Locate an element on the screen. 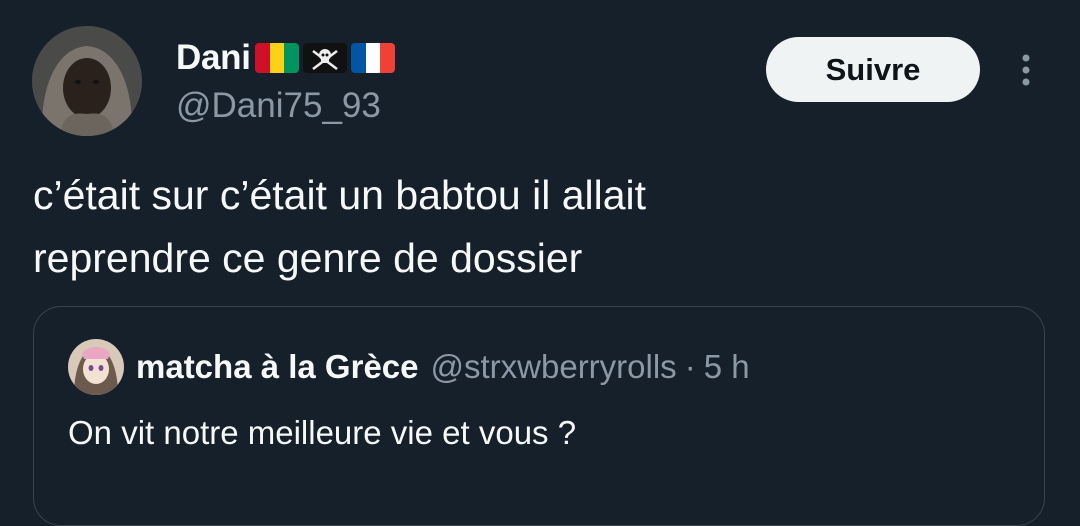  quoted-author-avatar is located at coordinates (96, 367).